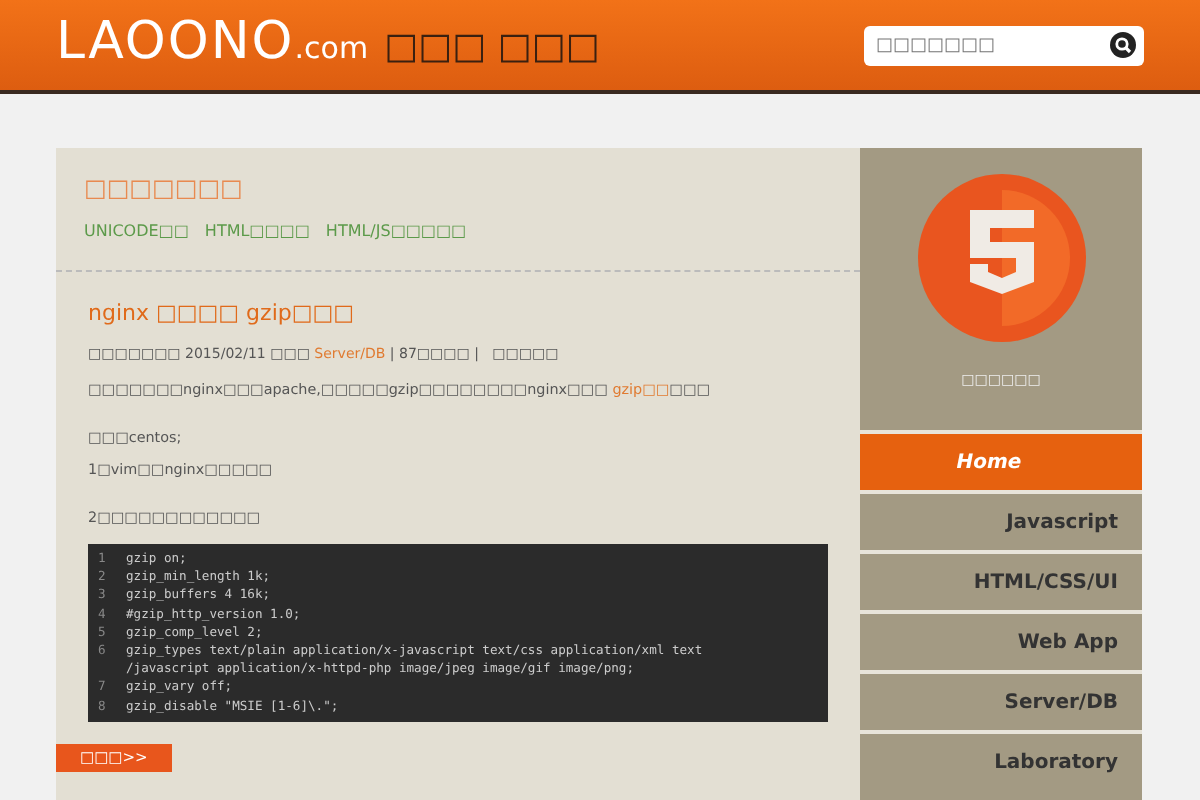 The height and width of the screenshot is (800, 1200). Describe the element at coordinates (1123, 45) in the screenshot. I see `search-icon` at that location.